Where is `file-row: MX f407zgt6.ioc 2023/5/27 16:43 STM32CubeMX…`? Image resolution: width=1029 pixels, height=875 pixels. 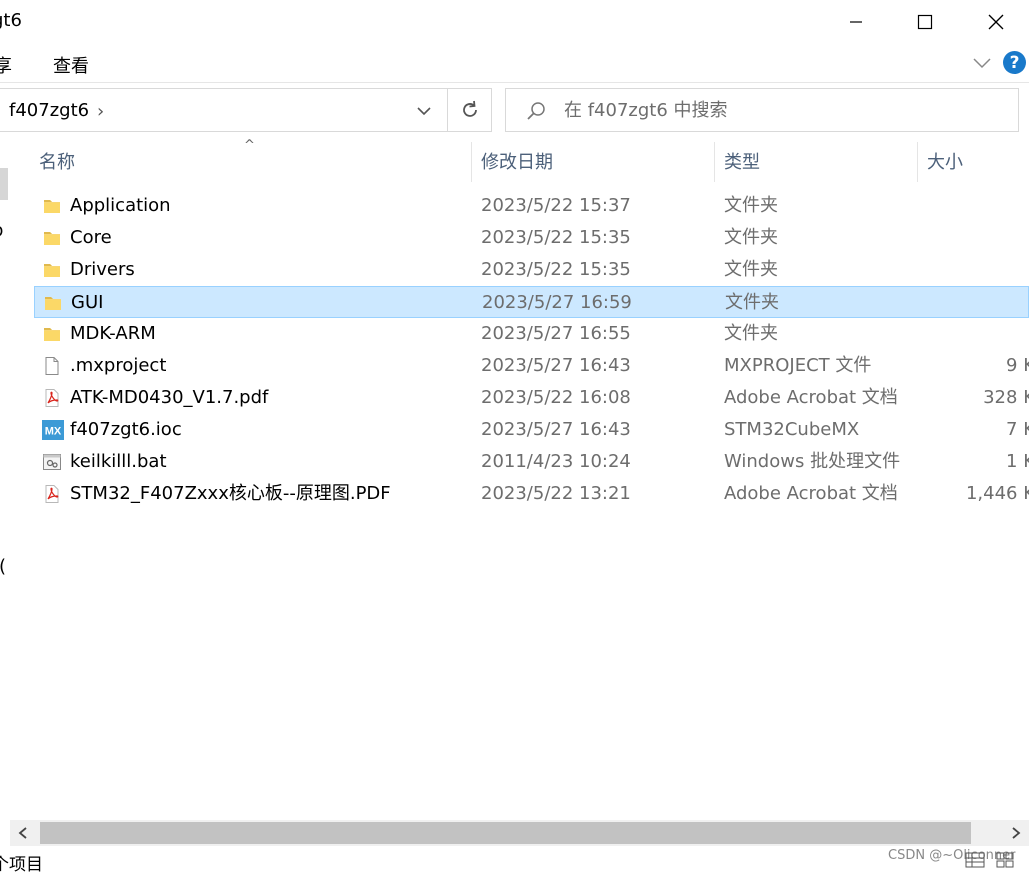 file-row: MX f407zgt6.ioc 2023/5/27 16:43 STM32CubeMX… is located at coordinates (531, 430).